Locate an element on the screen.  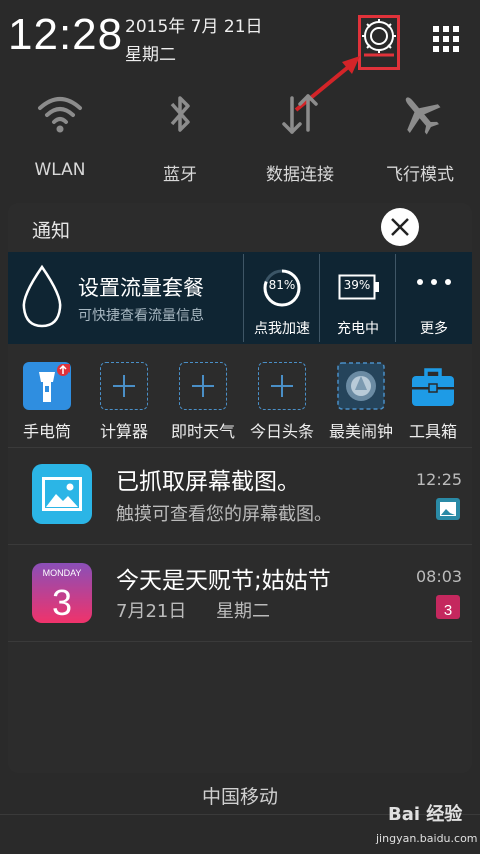
wifi-icon is located at coordinates (60, 115).